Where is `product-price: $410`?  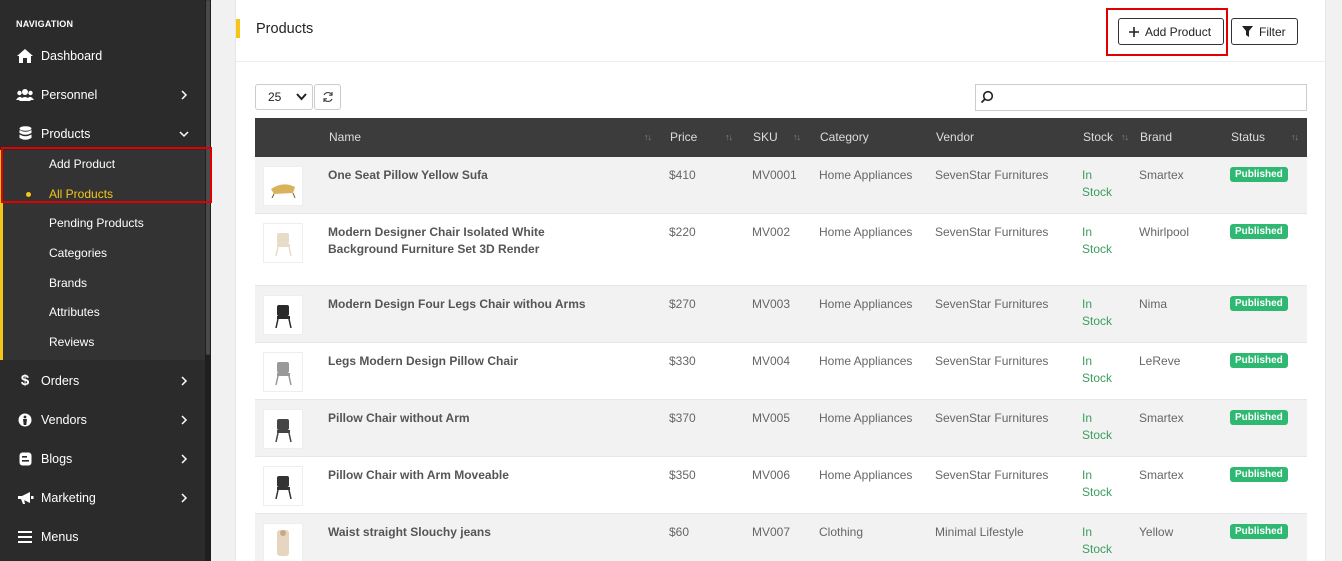 product-price: $410 is located at coordinates (682, 175).